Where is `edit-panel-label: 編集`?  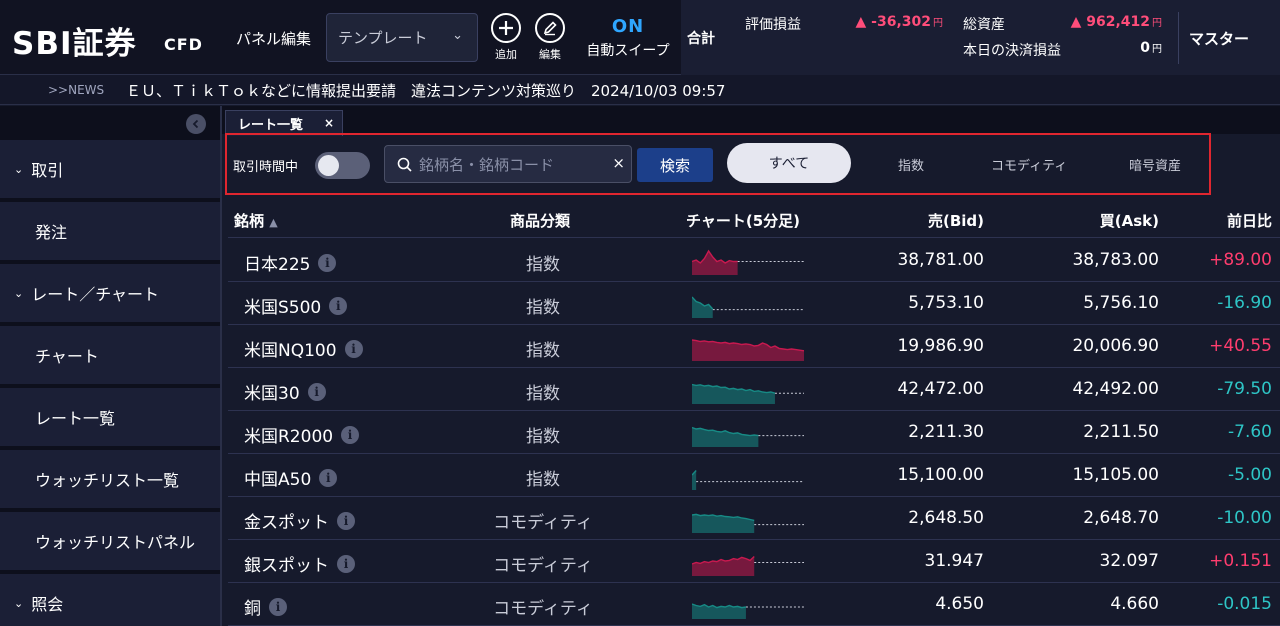
edit-panel-label: 編集 is located at coordinates (550, 54).